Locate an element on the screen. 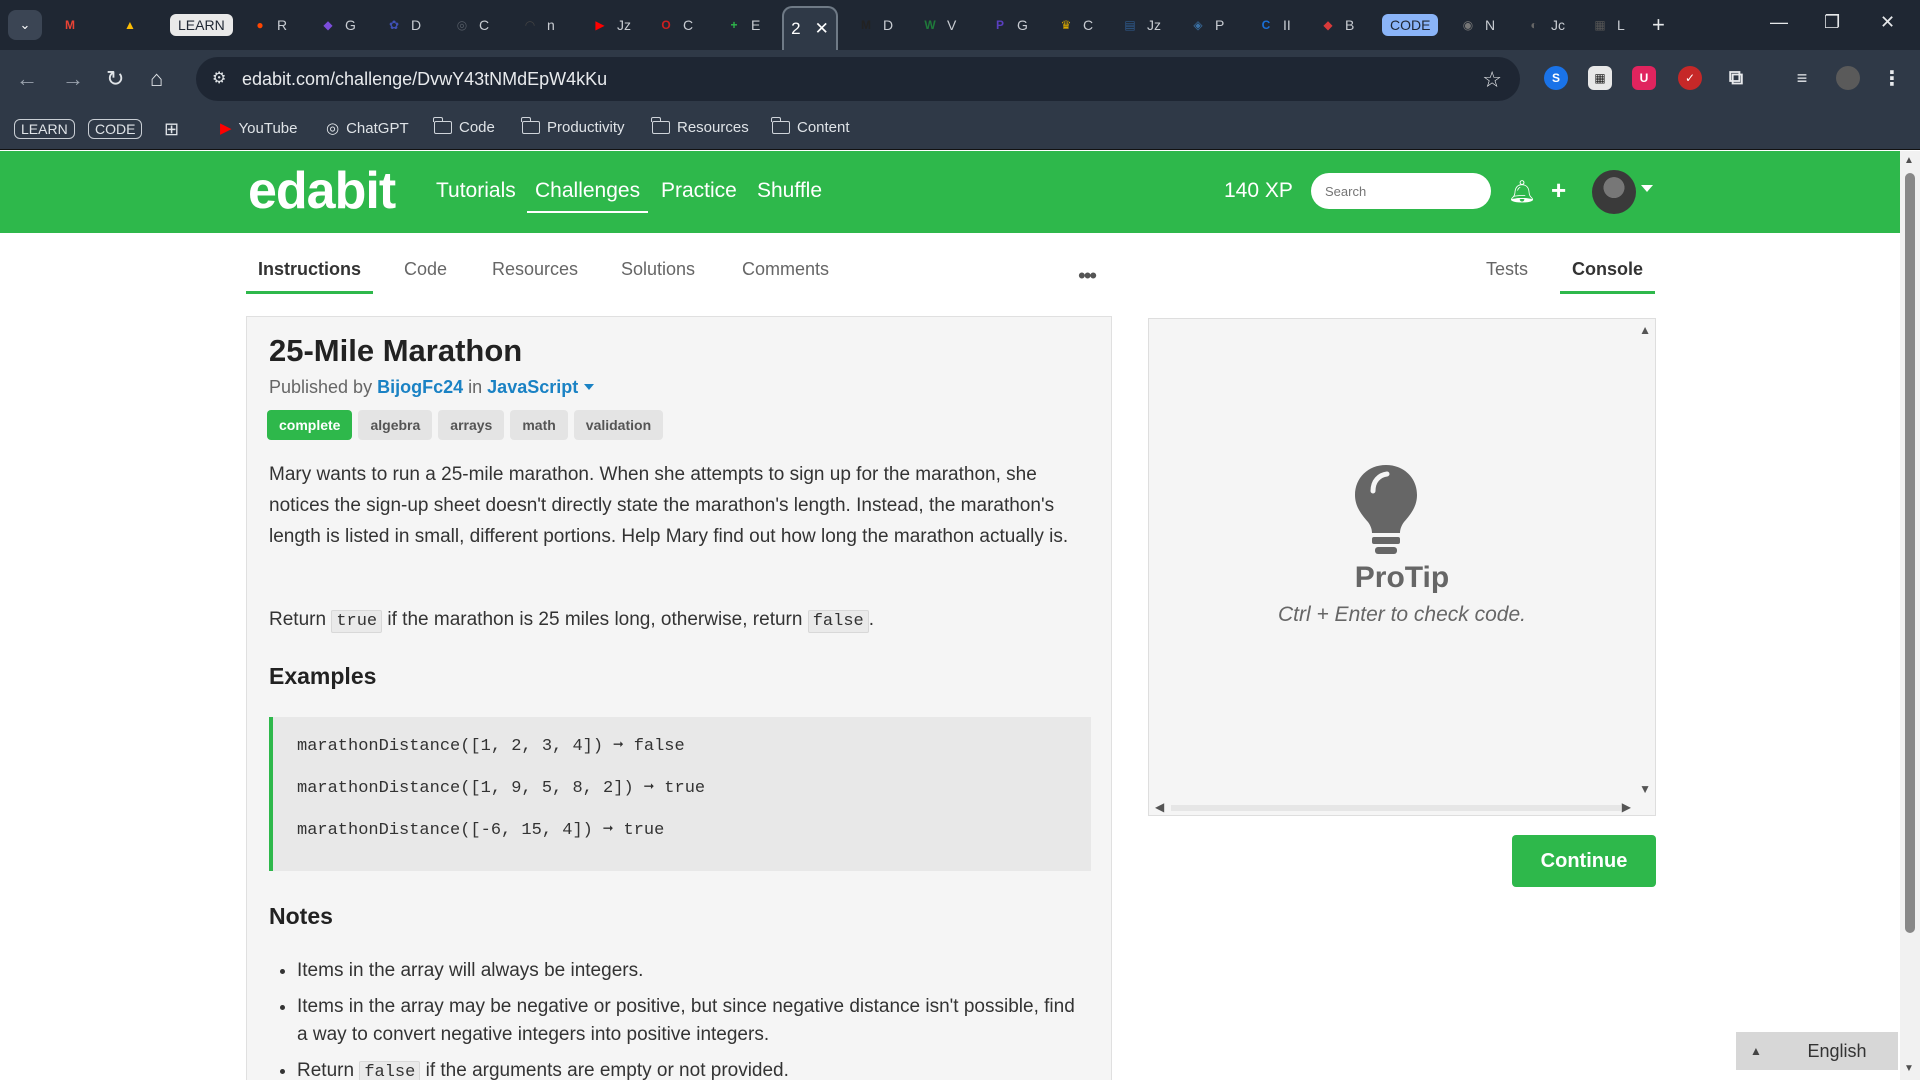  restore-icon: ❐ is located at coordinates (1832, 22).